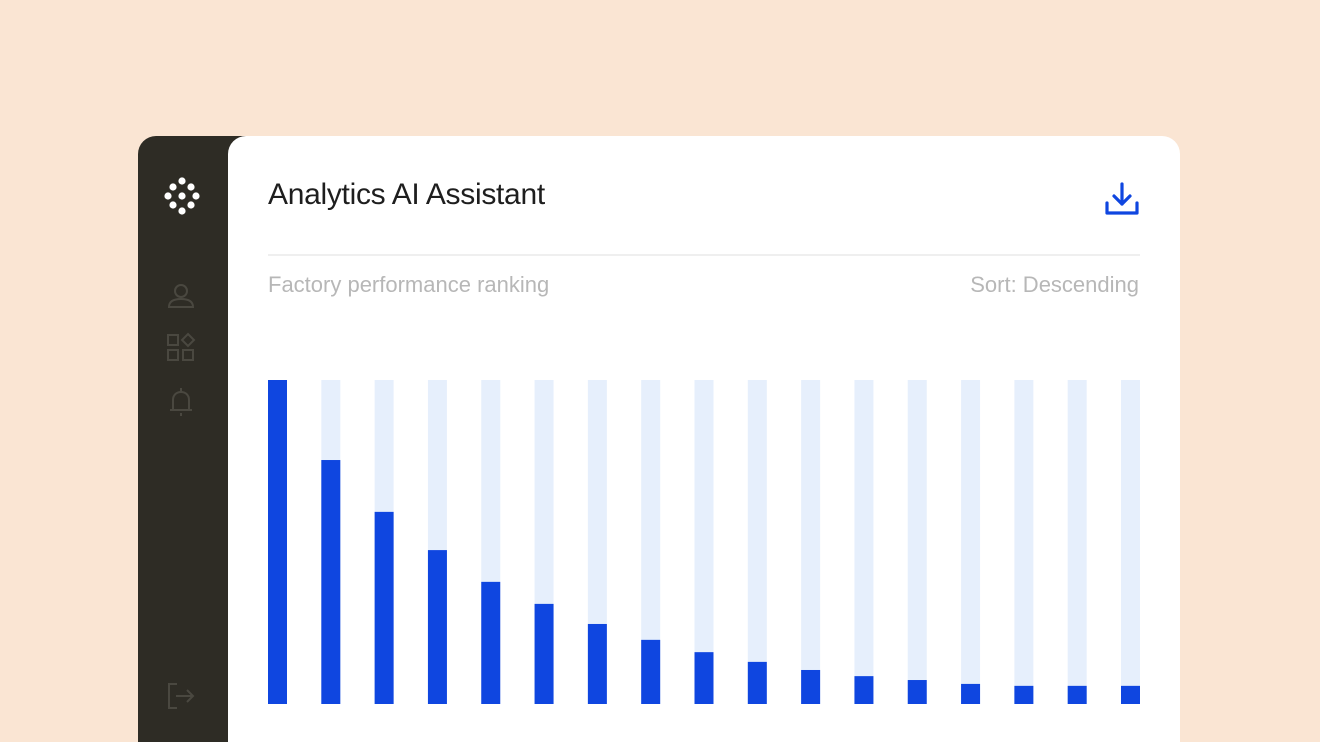  What do you see at coordinates (181, 402) in the screenshot?
I see `bell-icon` at bounding box center [181, 402].